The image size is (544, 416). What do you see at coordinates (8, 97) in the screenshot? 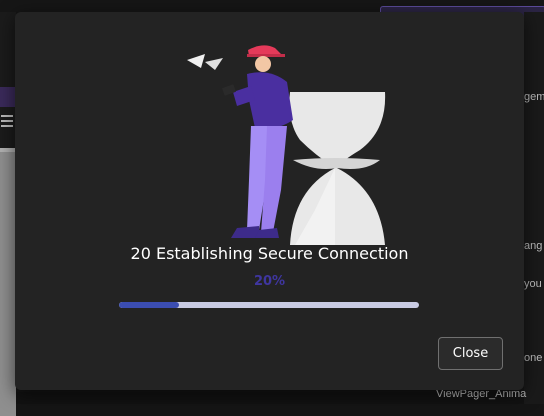
I see `background-left-highlight` at bounding box center [8, 97].